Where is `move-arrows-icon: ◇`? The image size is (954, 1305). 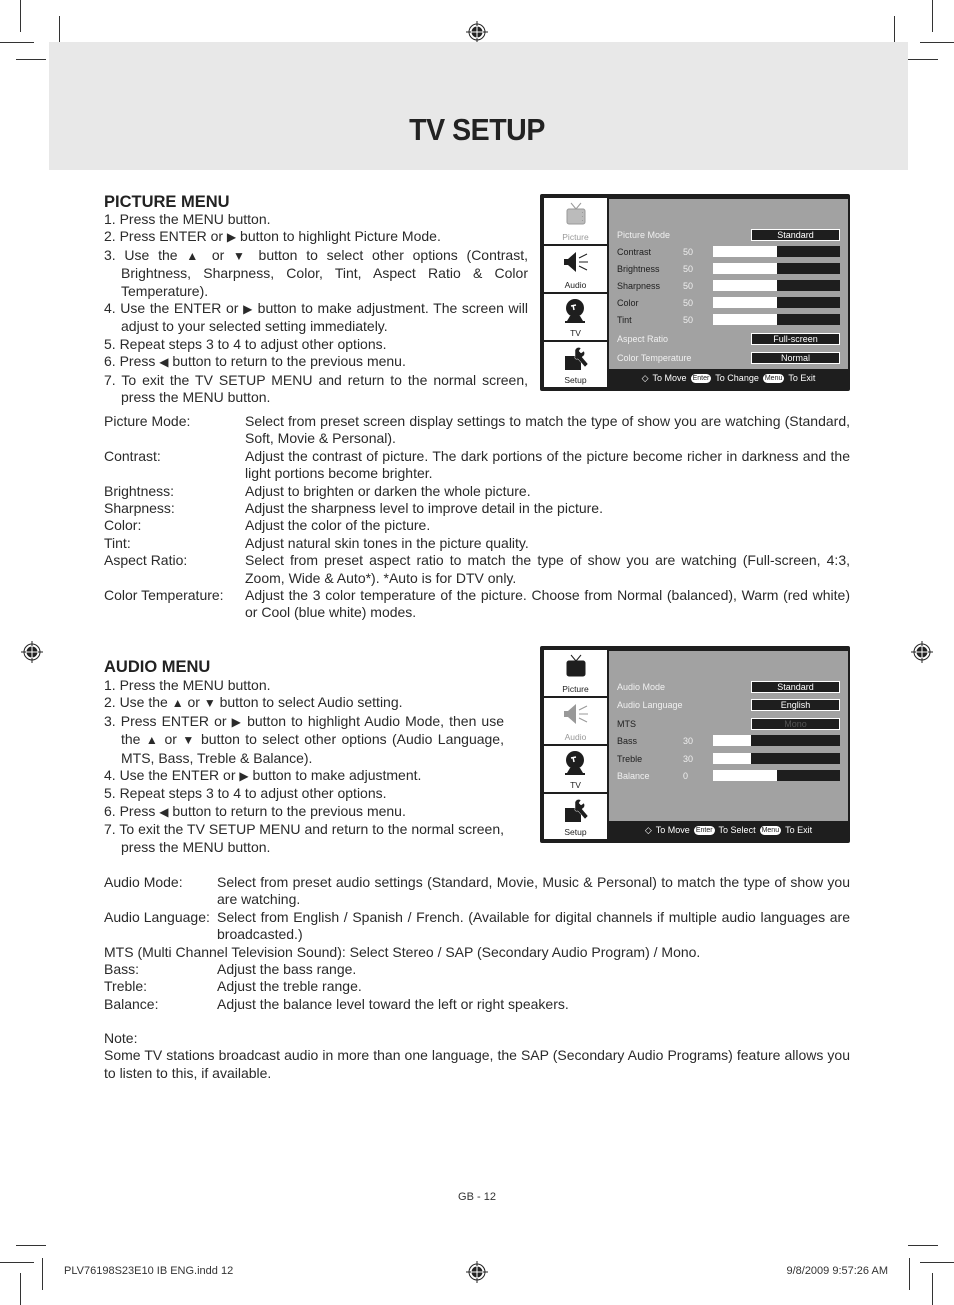
move-arrows-icon: ◇ is located at coordinates (648, 829).